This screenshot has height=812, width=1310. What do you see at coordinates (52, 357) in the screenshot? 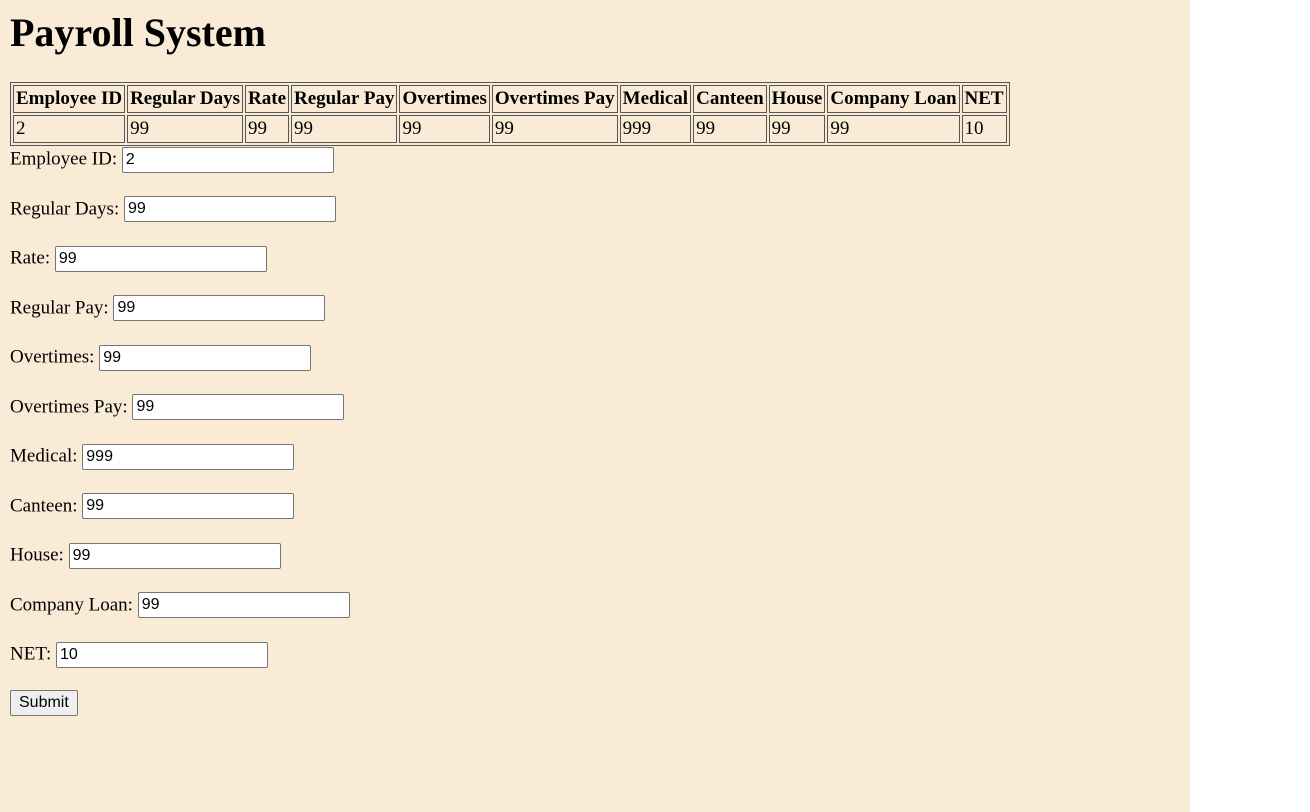
I see `overtimes-label: Overtimes:` at bounding box center [52, 357].